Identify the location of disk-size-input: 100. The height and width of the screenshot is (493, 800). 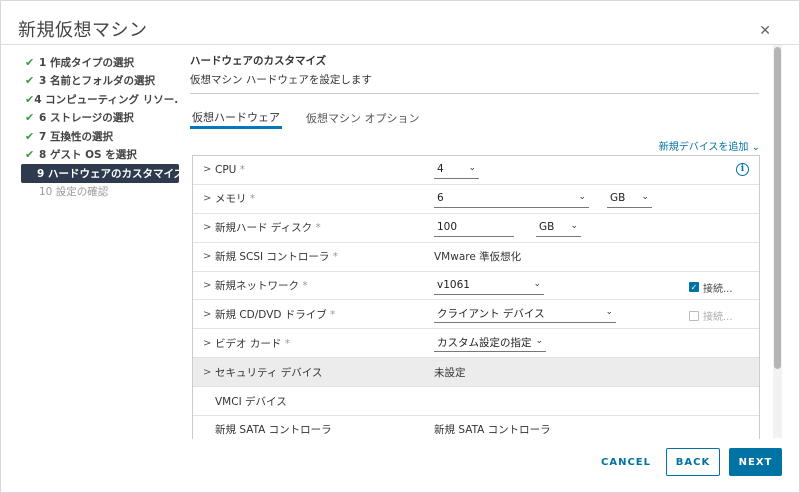
(474, 228).